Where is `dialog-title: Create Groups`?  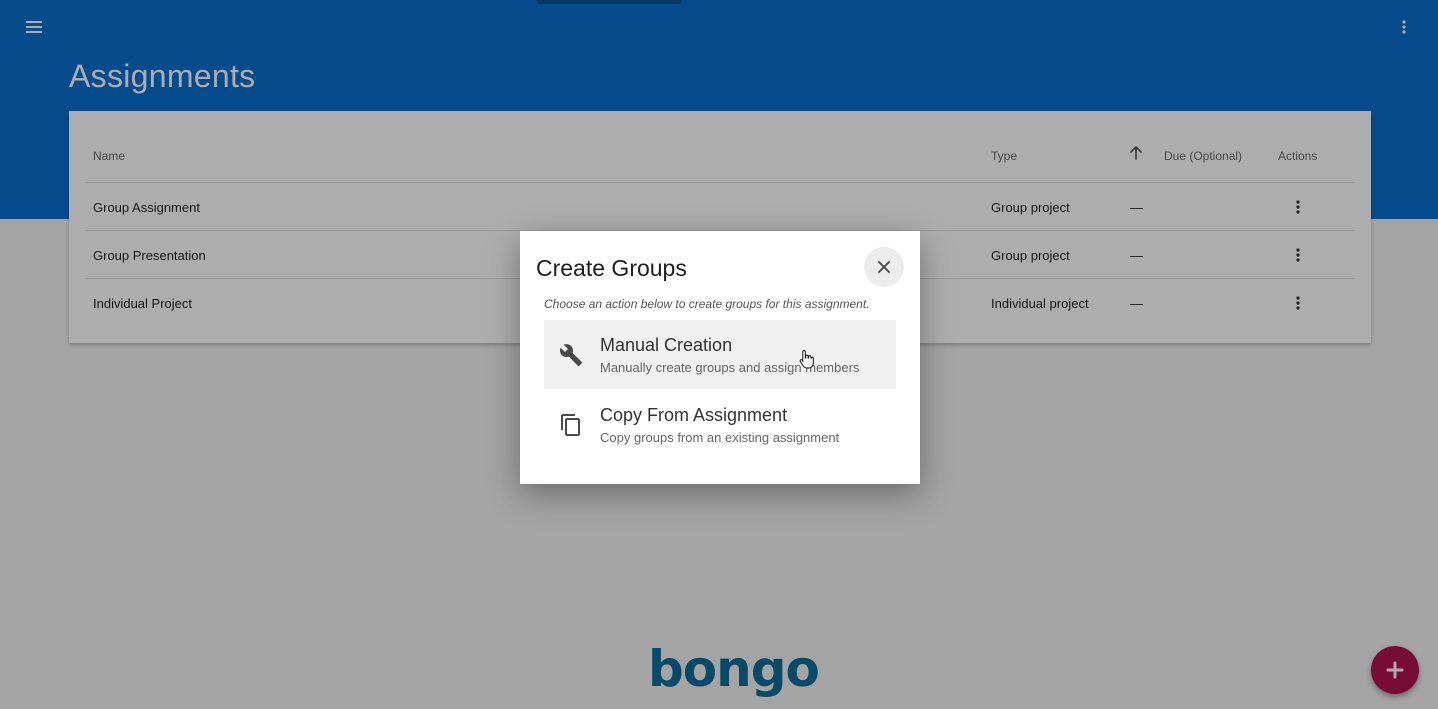
dialog-title: Create Groups is located at coordinates (611, 268).